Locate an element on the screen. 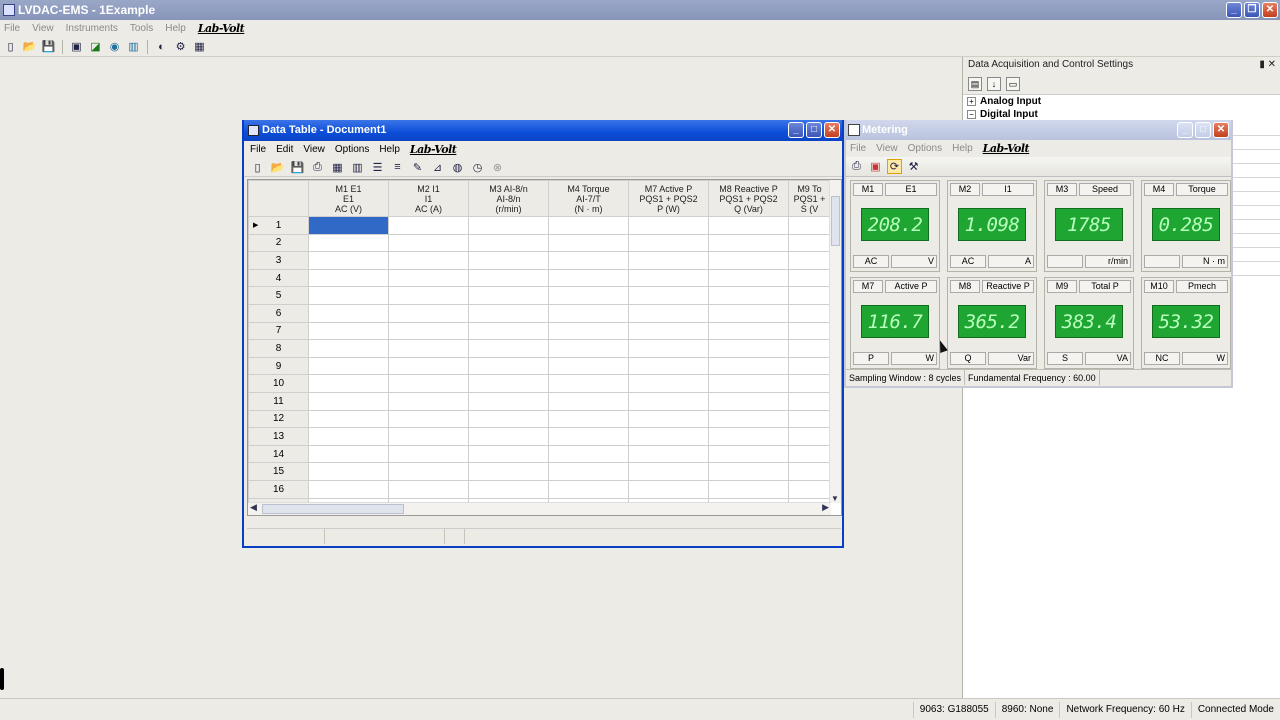 This screenshot has width=1280, height=720. continuous-refresh-icon: ⟳ is located at coordinates (894, 166).